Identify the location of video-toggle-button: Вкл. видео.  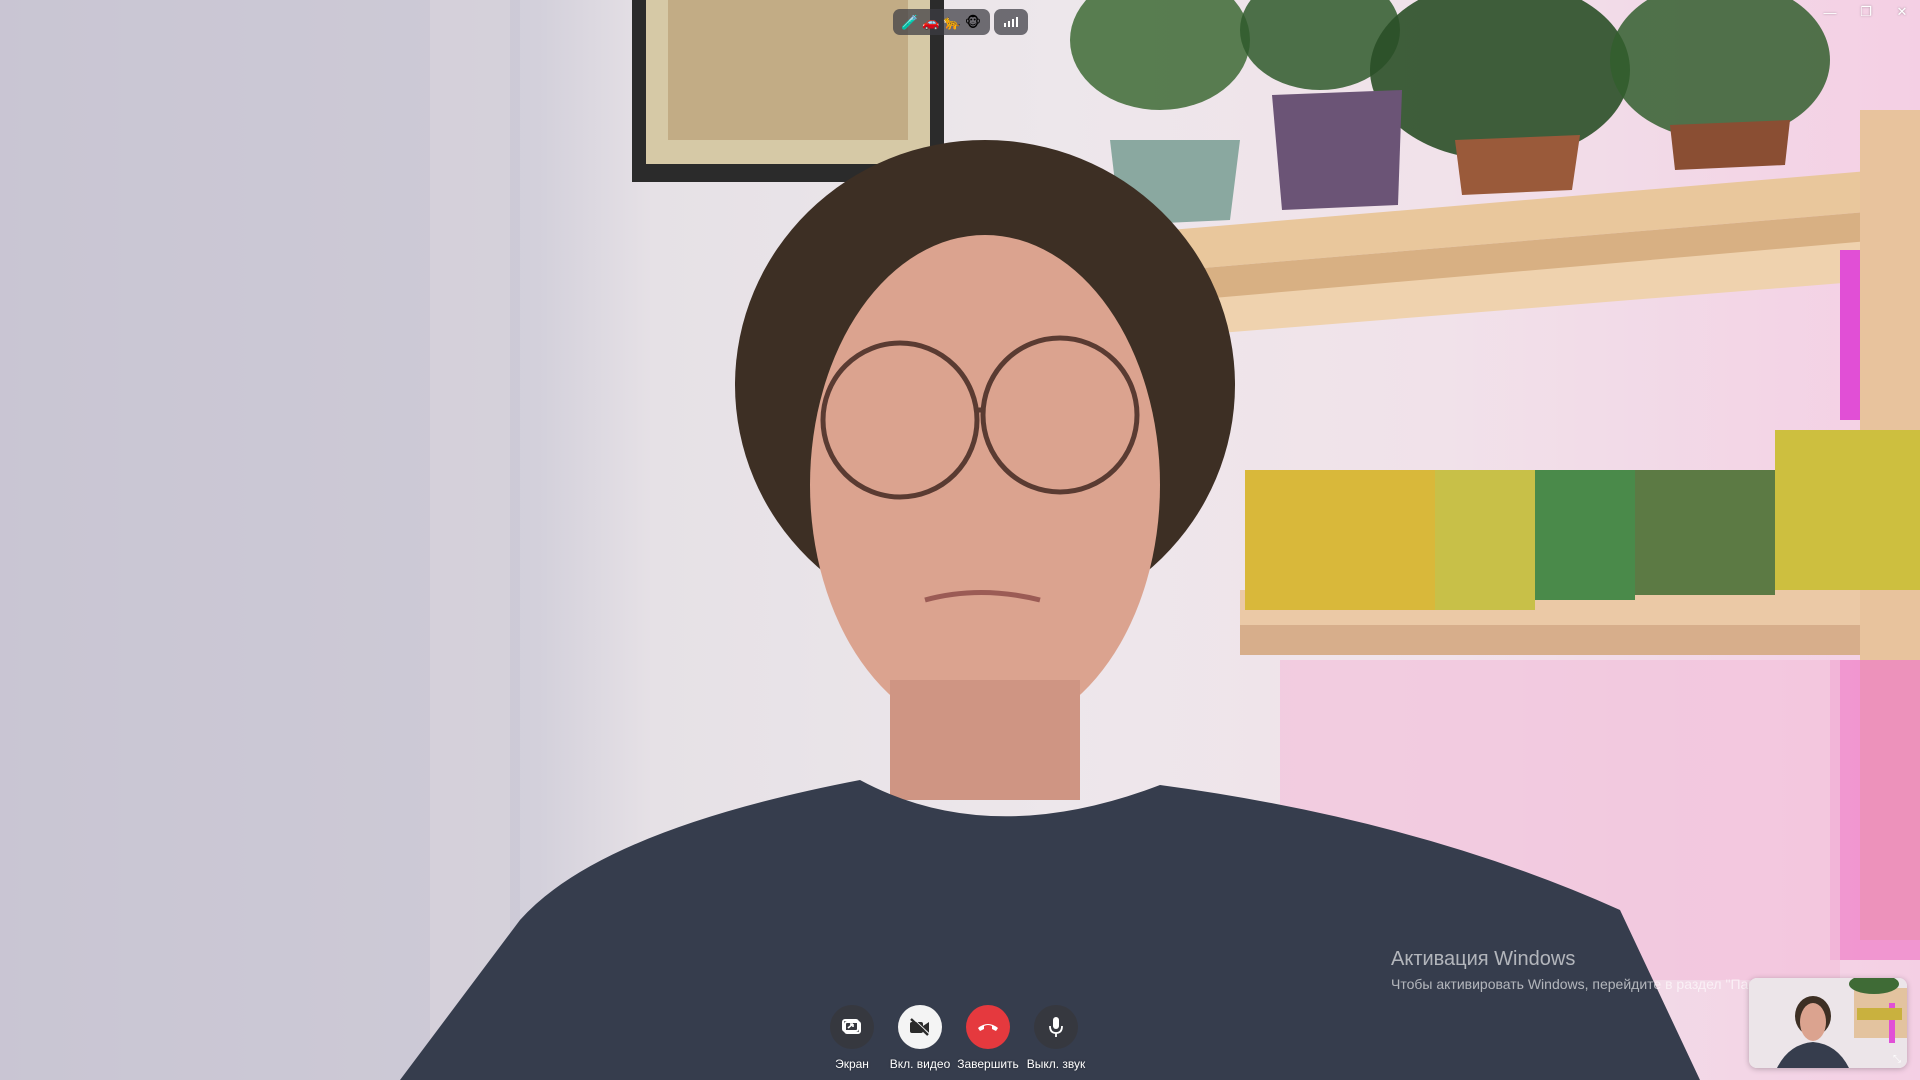
(920, 1038).